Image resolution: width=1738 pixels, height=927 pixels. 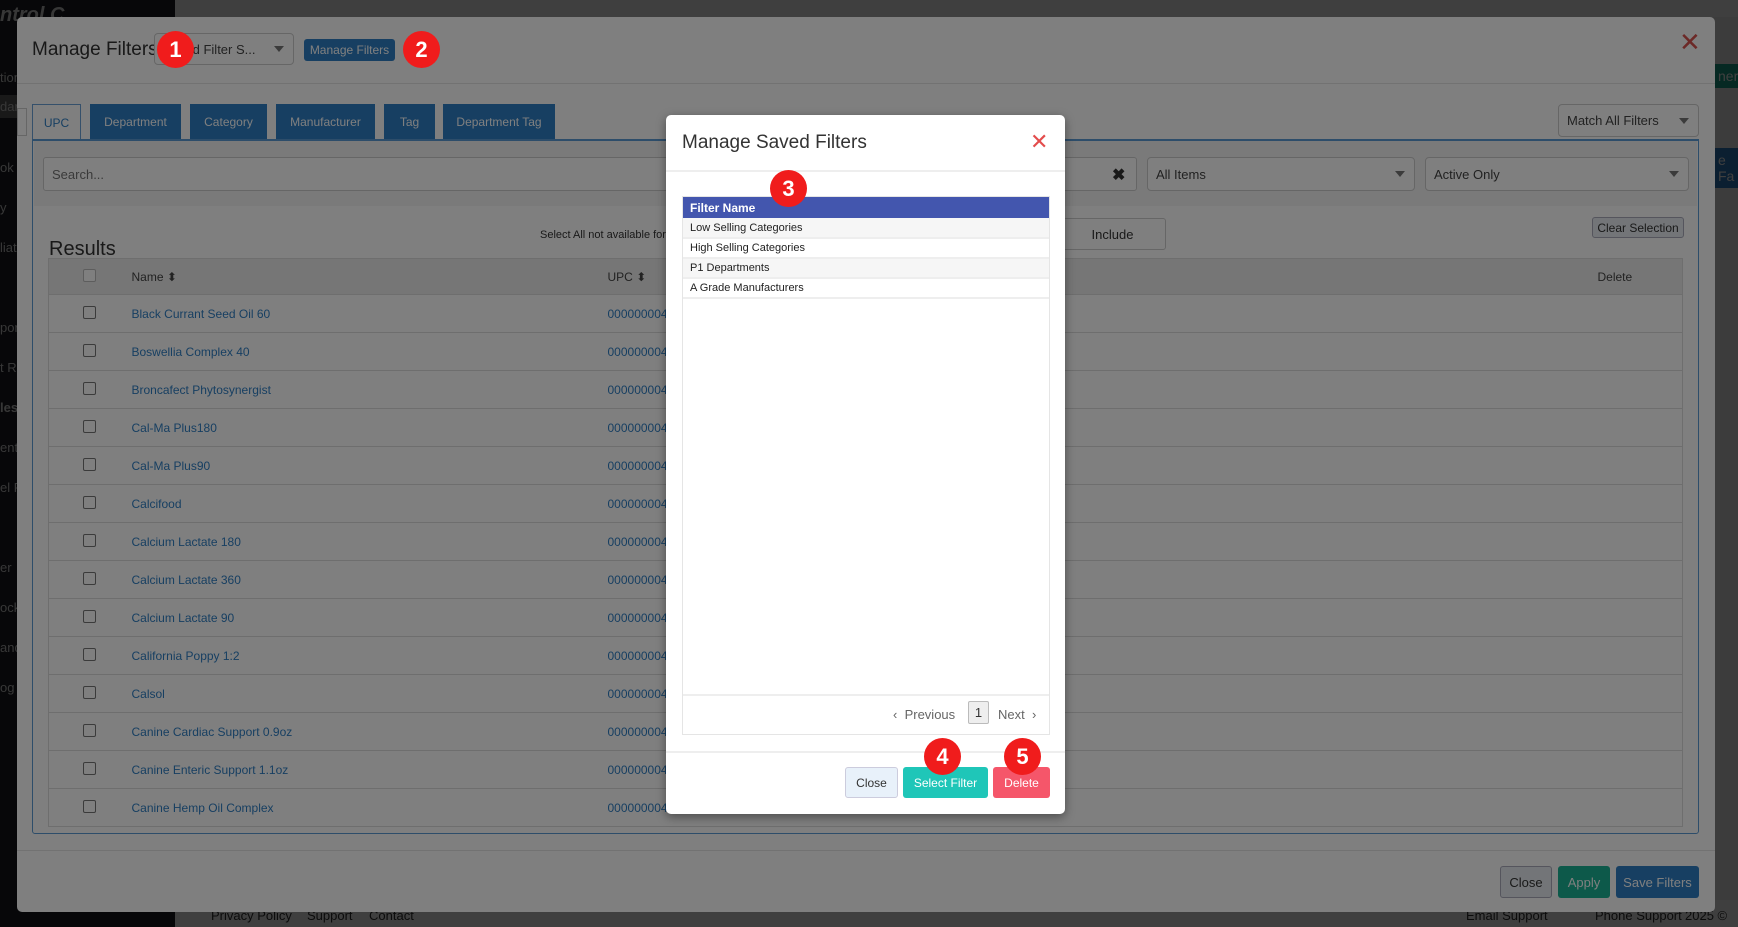 What do you see at coordinates (866, 714) in the screenshot?
I see `pagination: ‹ Previous 1 Next ›` at bounding box center [866, 714].